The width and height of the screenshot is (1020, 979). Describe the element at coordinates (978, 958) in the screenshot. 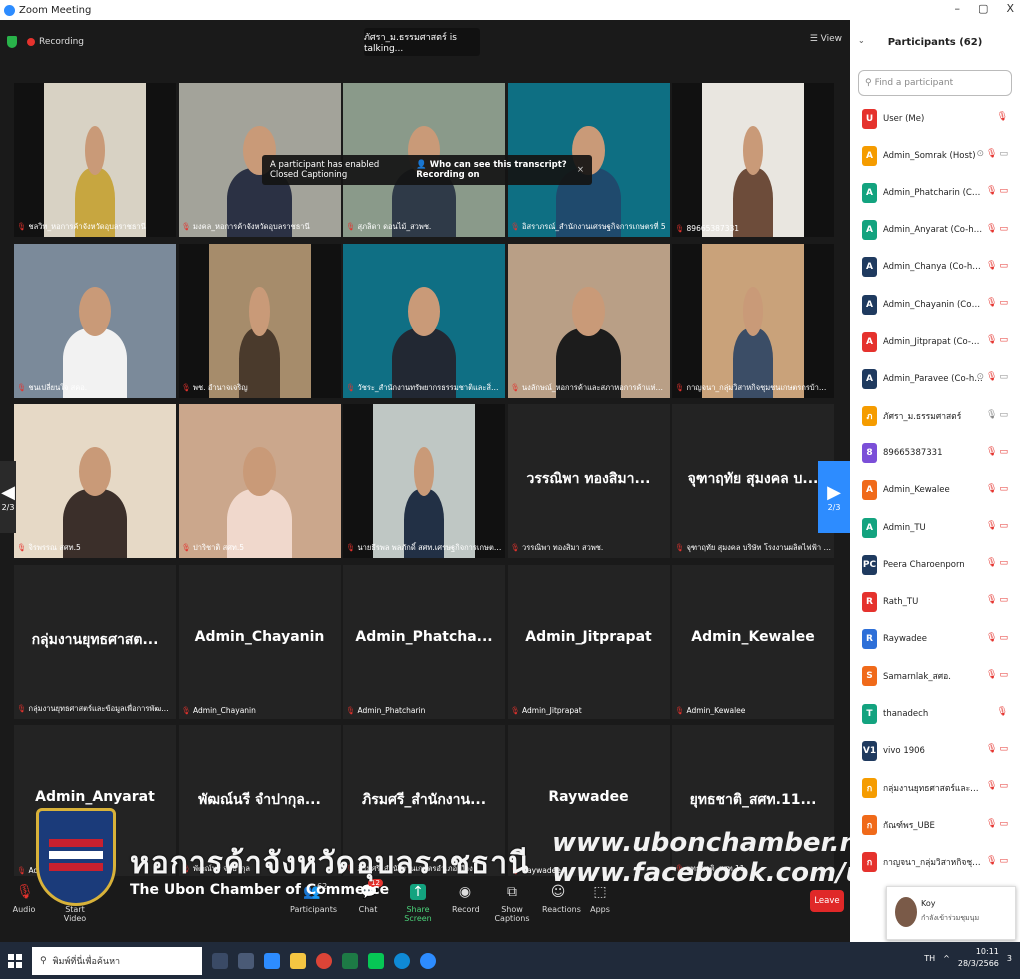

I see `clock: 10:11 28/3/2566` at that location.